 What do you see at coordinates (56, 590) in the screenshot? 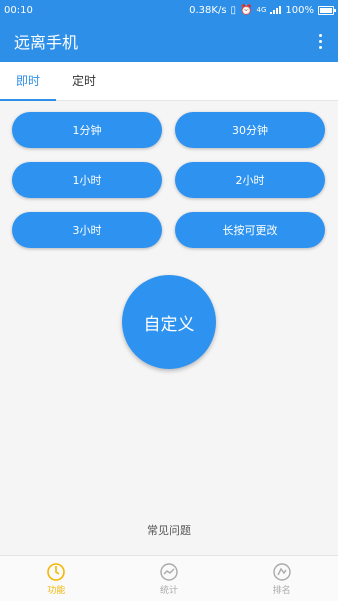
I see `nav-function-label: 功能` at bounding box center [56, 590].